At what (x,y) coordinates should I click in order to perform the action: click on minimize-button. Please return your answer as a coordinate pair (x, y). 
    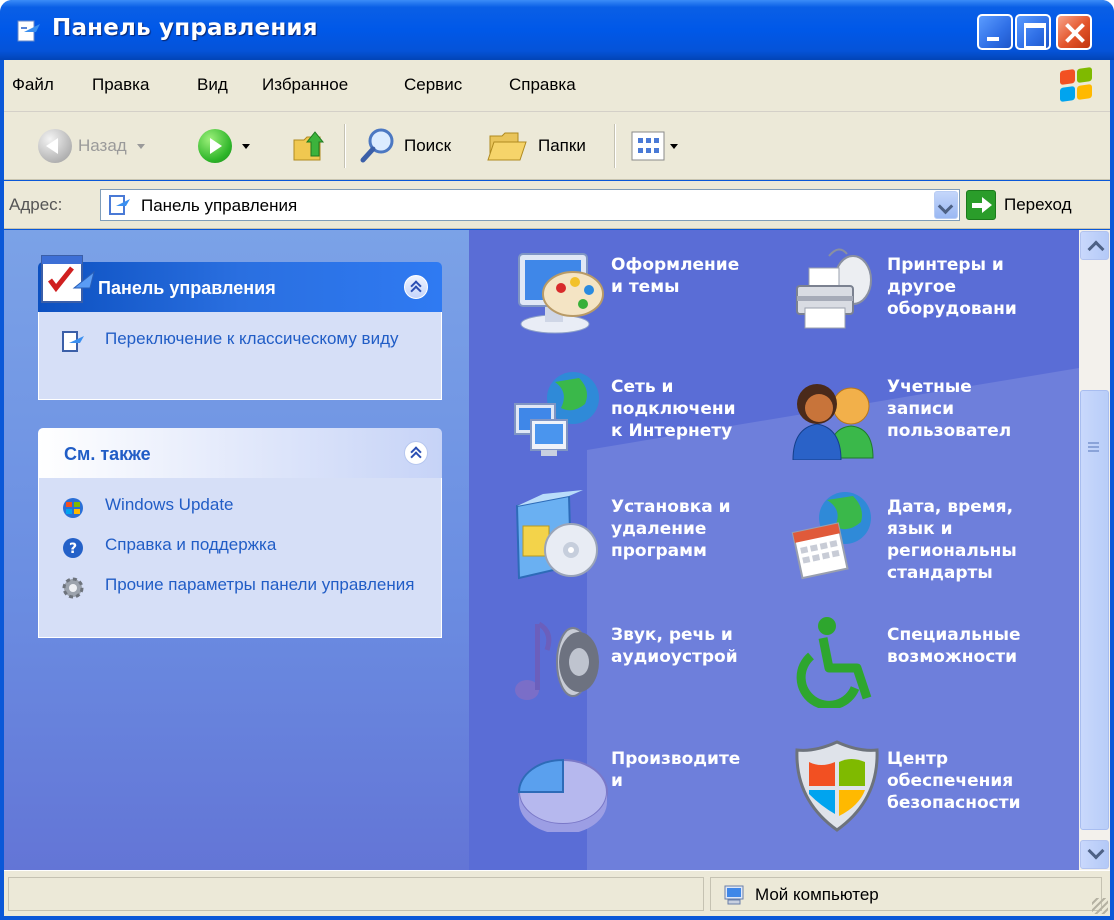
    Looking at the image, I should click on (995, 32).